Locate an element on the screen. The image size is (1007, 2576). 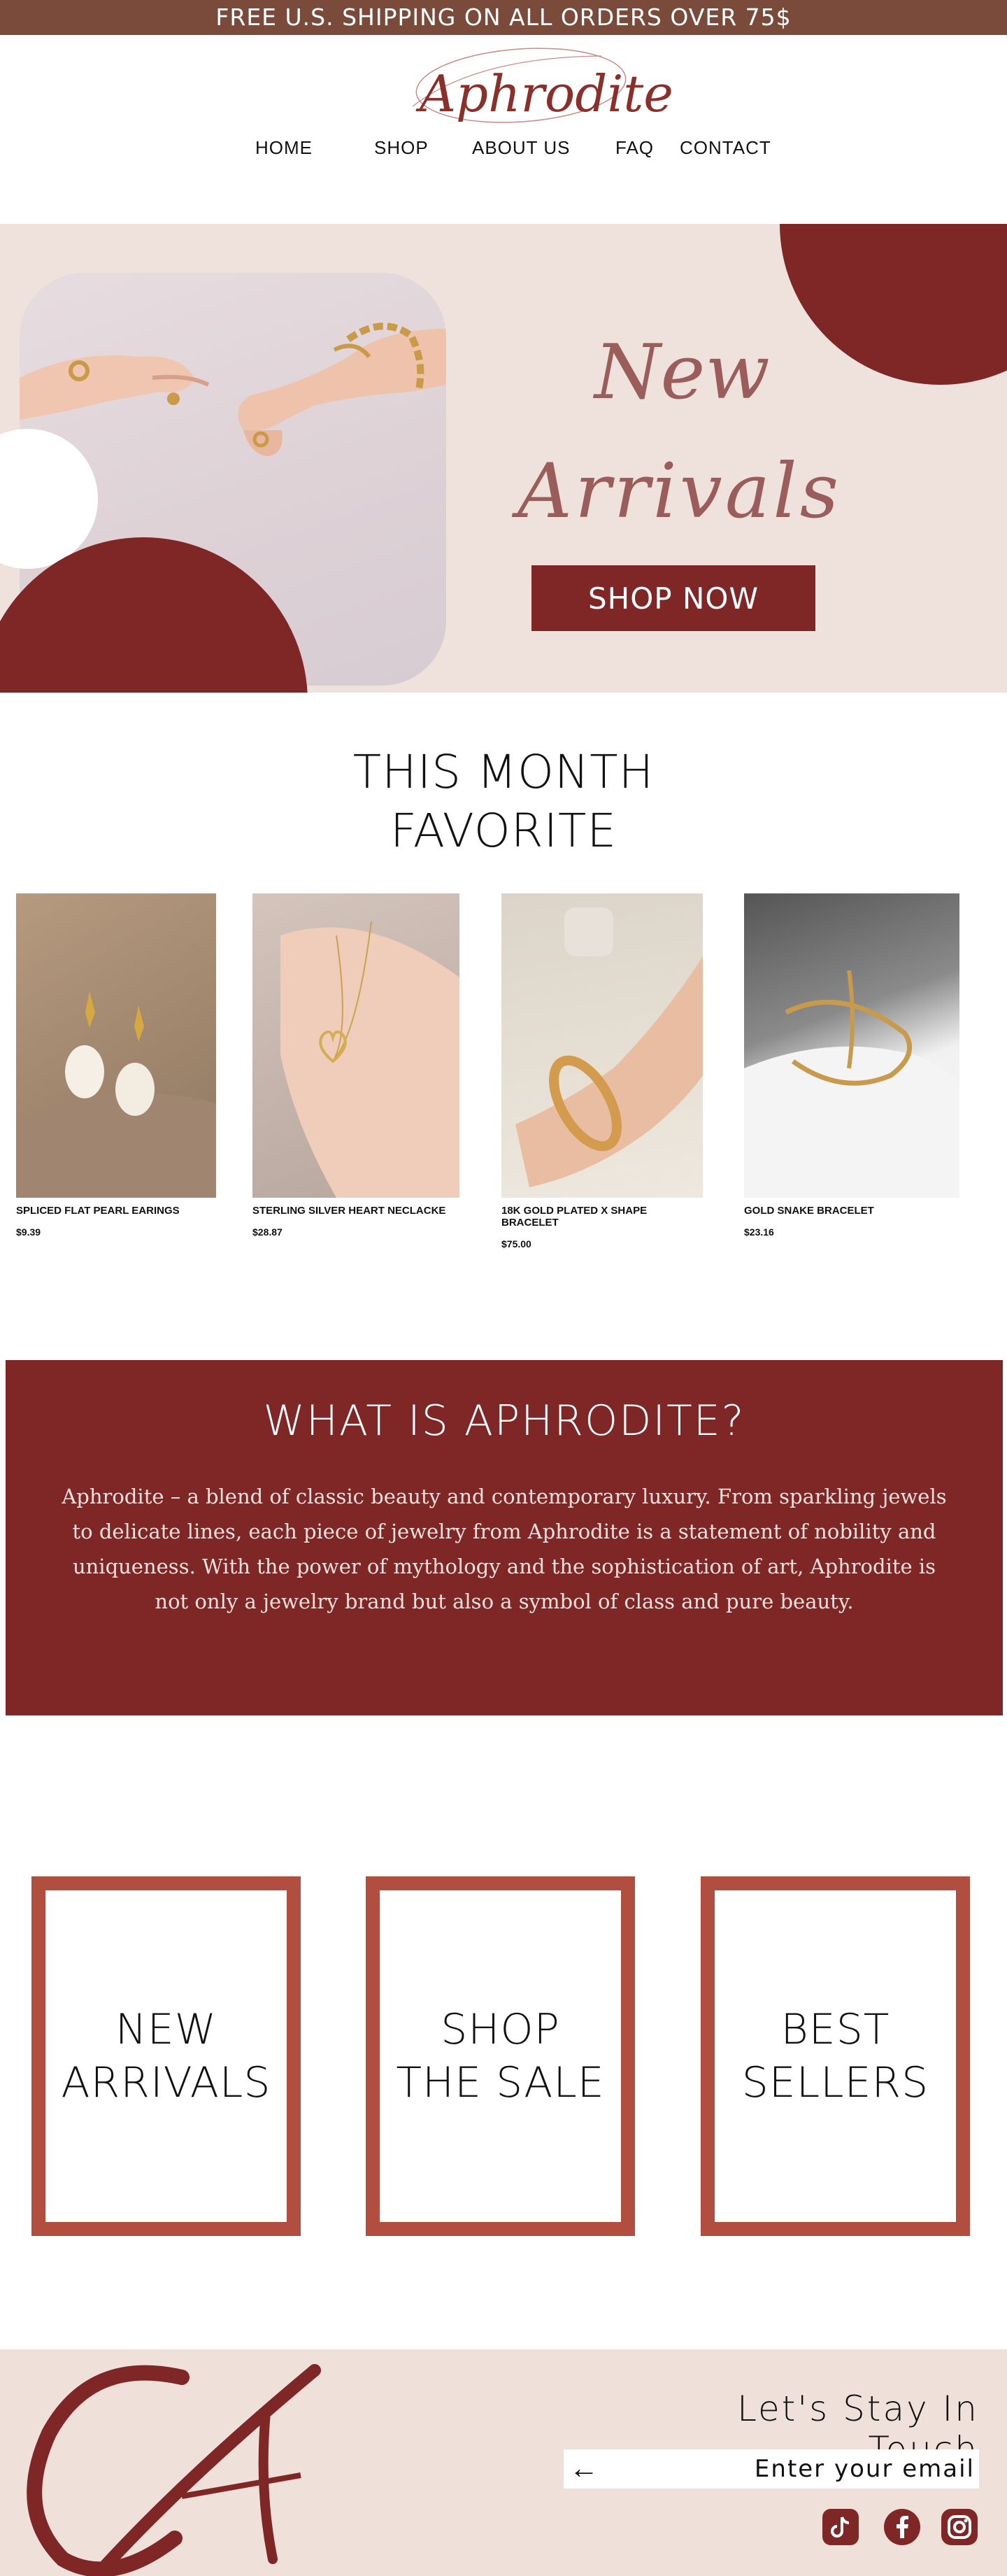
product-name: STERLING SILVER HEART NECLACKE is located at coordinates (355, 1211).